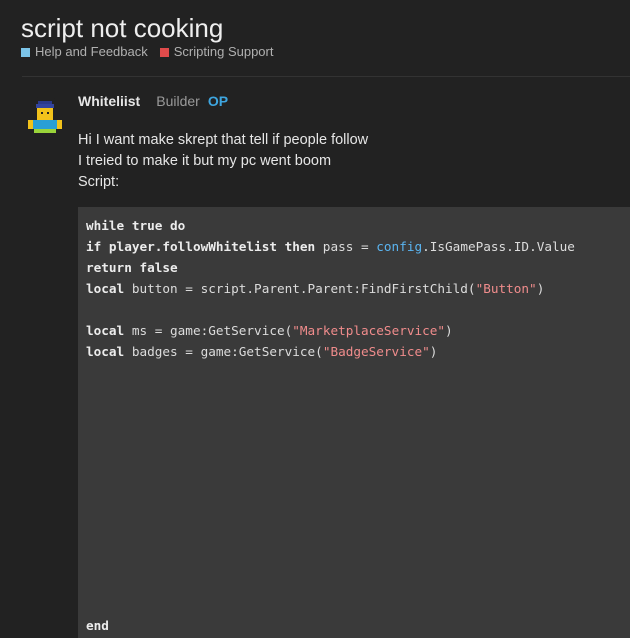  What do you see at coordinates (91, 51) in the screenshot?
I see `category-label: Help and Feedback` at bounding box center [91, 51].